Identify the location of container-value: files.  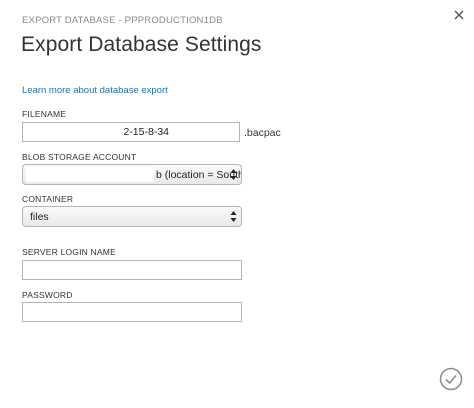
(39, 217).